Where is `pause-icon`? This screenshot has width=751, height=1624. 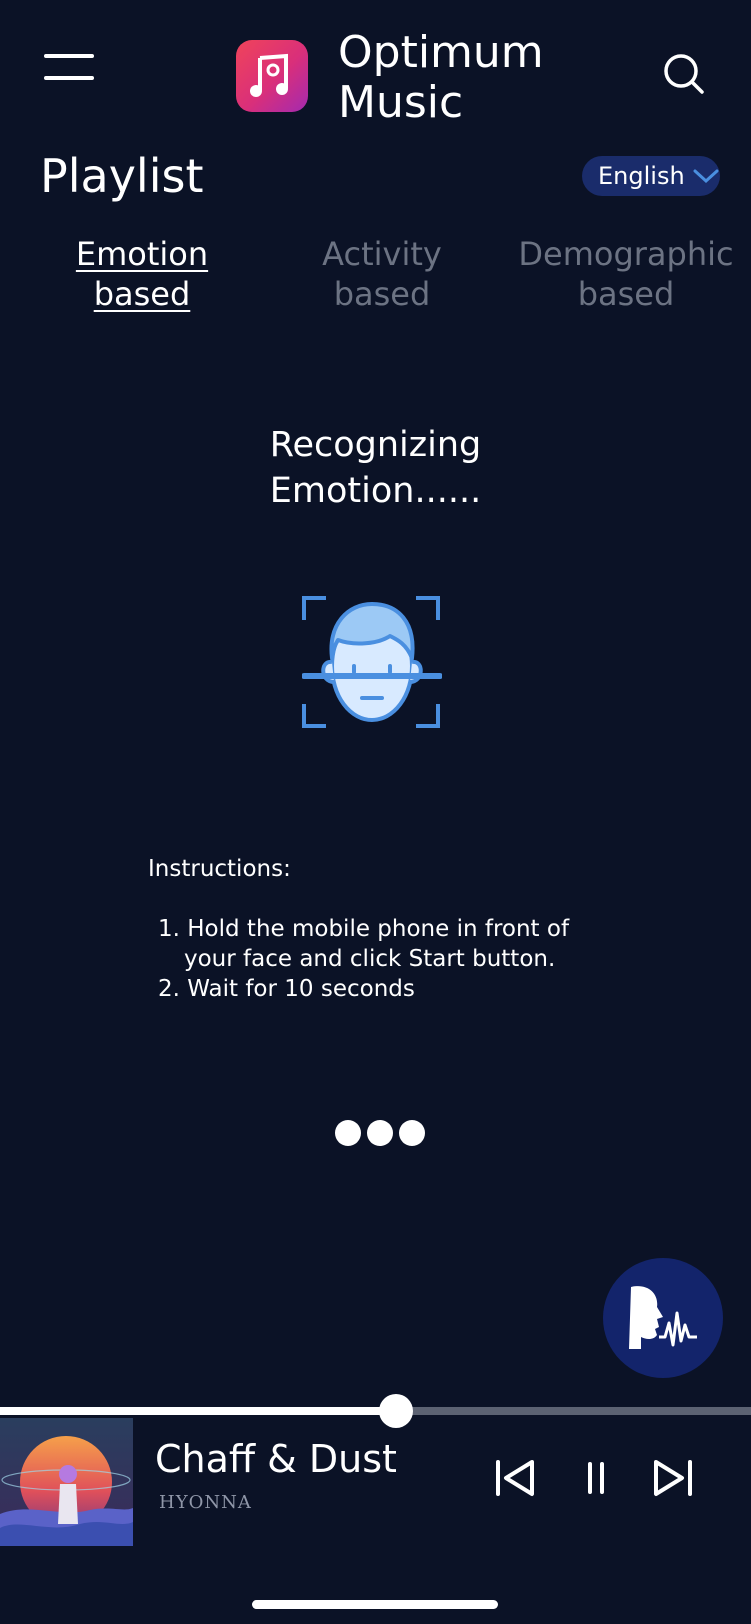
pause-icon is located at coordinates (596, 1478).